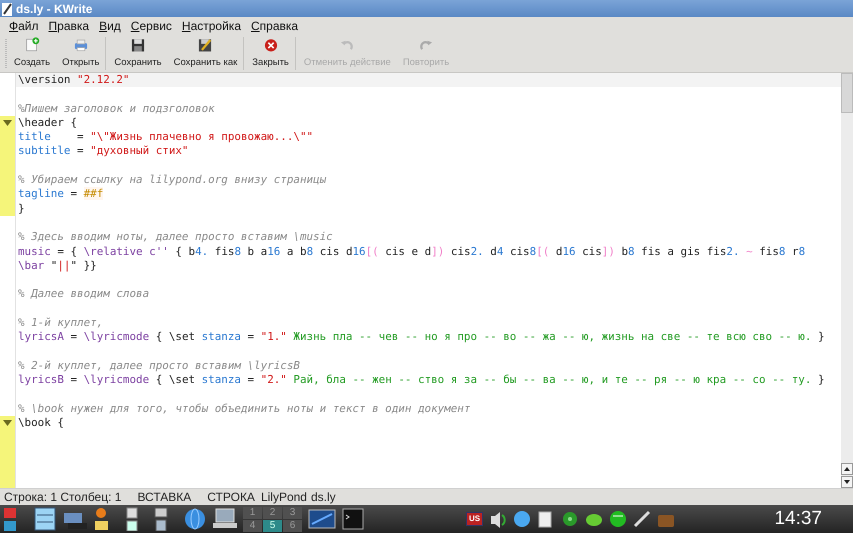 This screenshot has width=853, height=533. What do you see at coordinates (103, 151) in the screenshot?
I see `code-line: subtitle = "духовный стих"` at bounding box center [103, 151].